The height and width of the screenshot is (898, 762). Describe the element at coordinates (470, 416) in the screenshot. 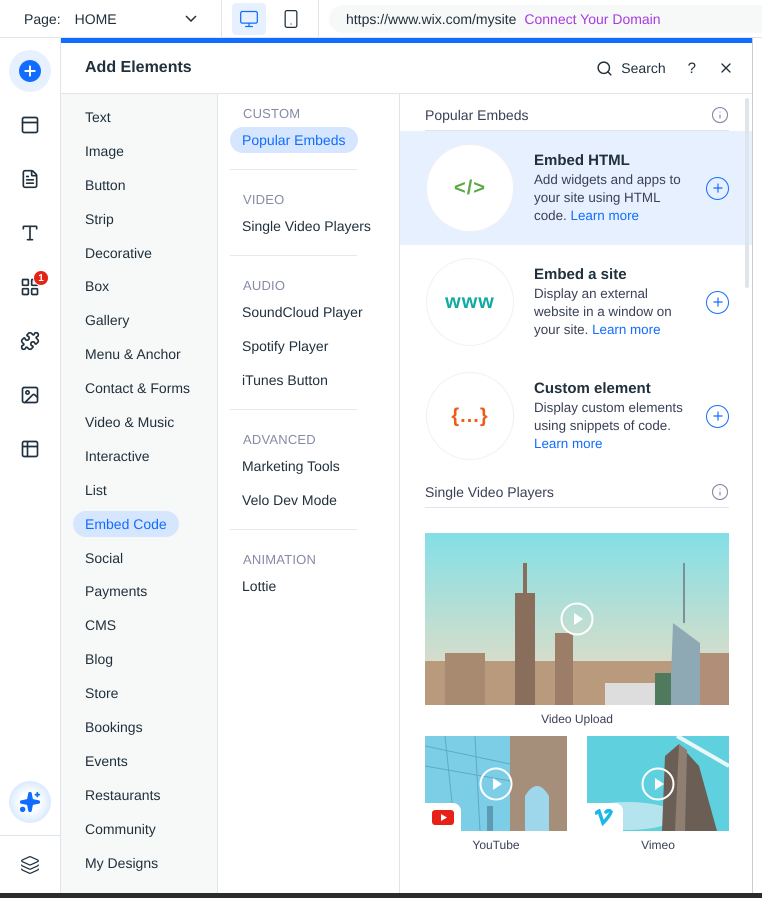

I see `embed-thumbnail: {...}` at that location.